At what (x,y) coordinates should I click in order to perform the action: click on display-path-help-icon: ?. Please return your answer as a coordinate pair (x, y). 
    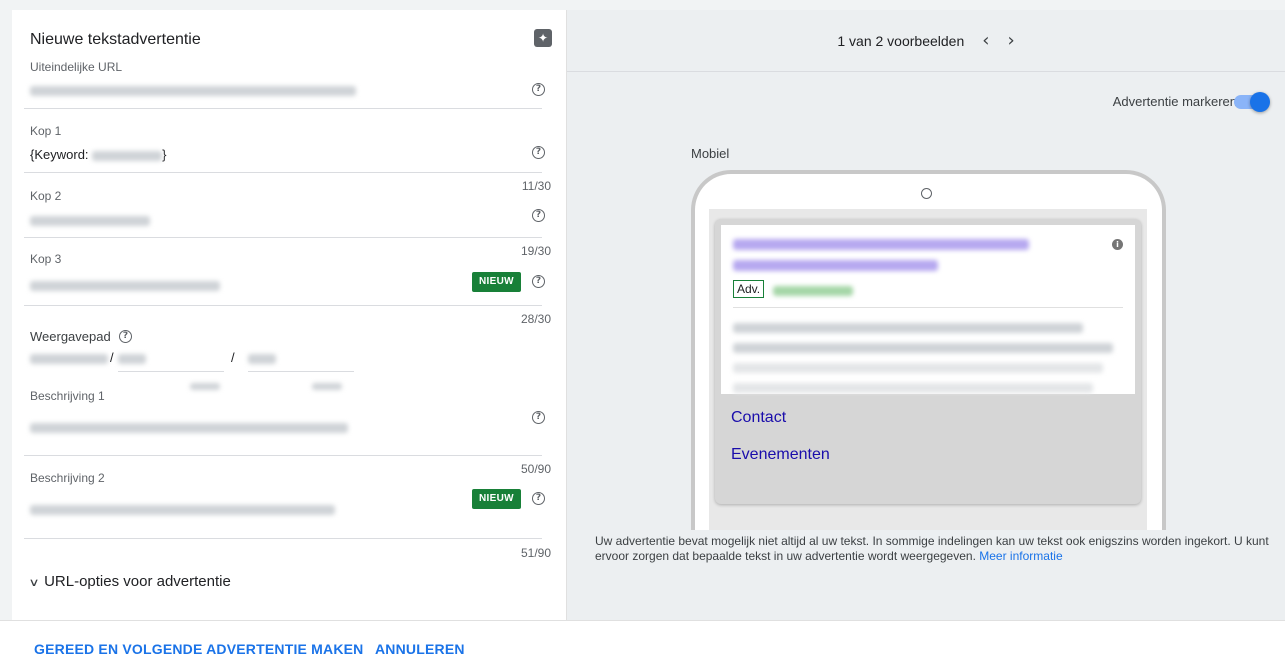
    Looking at the image, I should click on (125, 336).